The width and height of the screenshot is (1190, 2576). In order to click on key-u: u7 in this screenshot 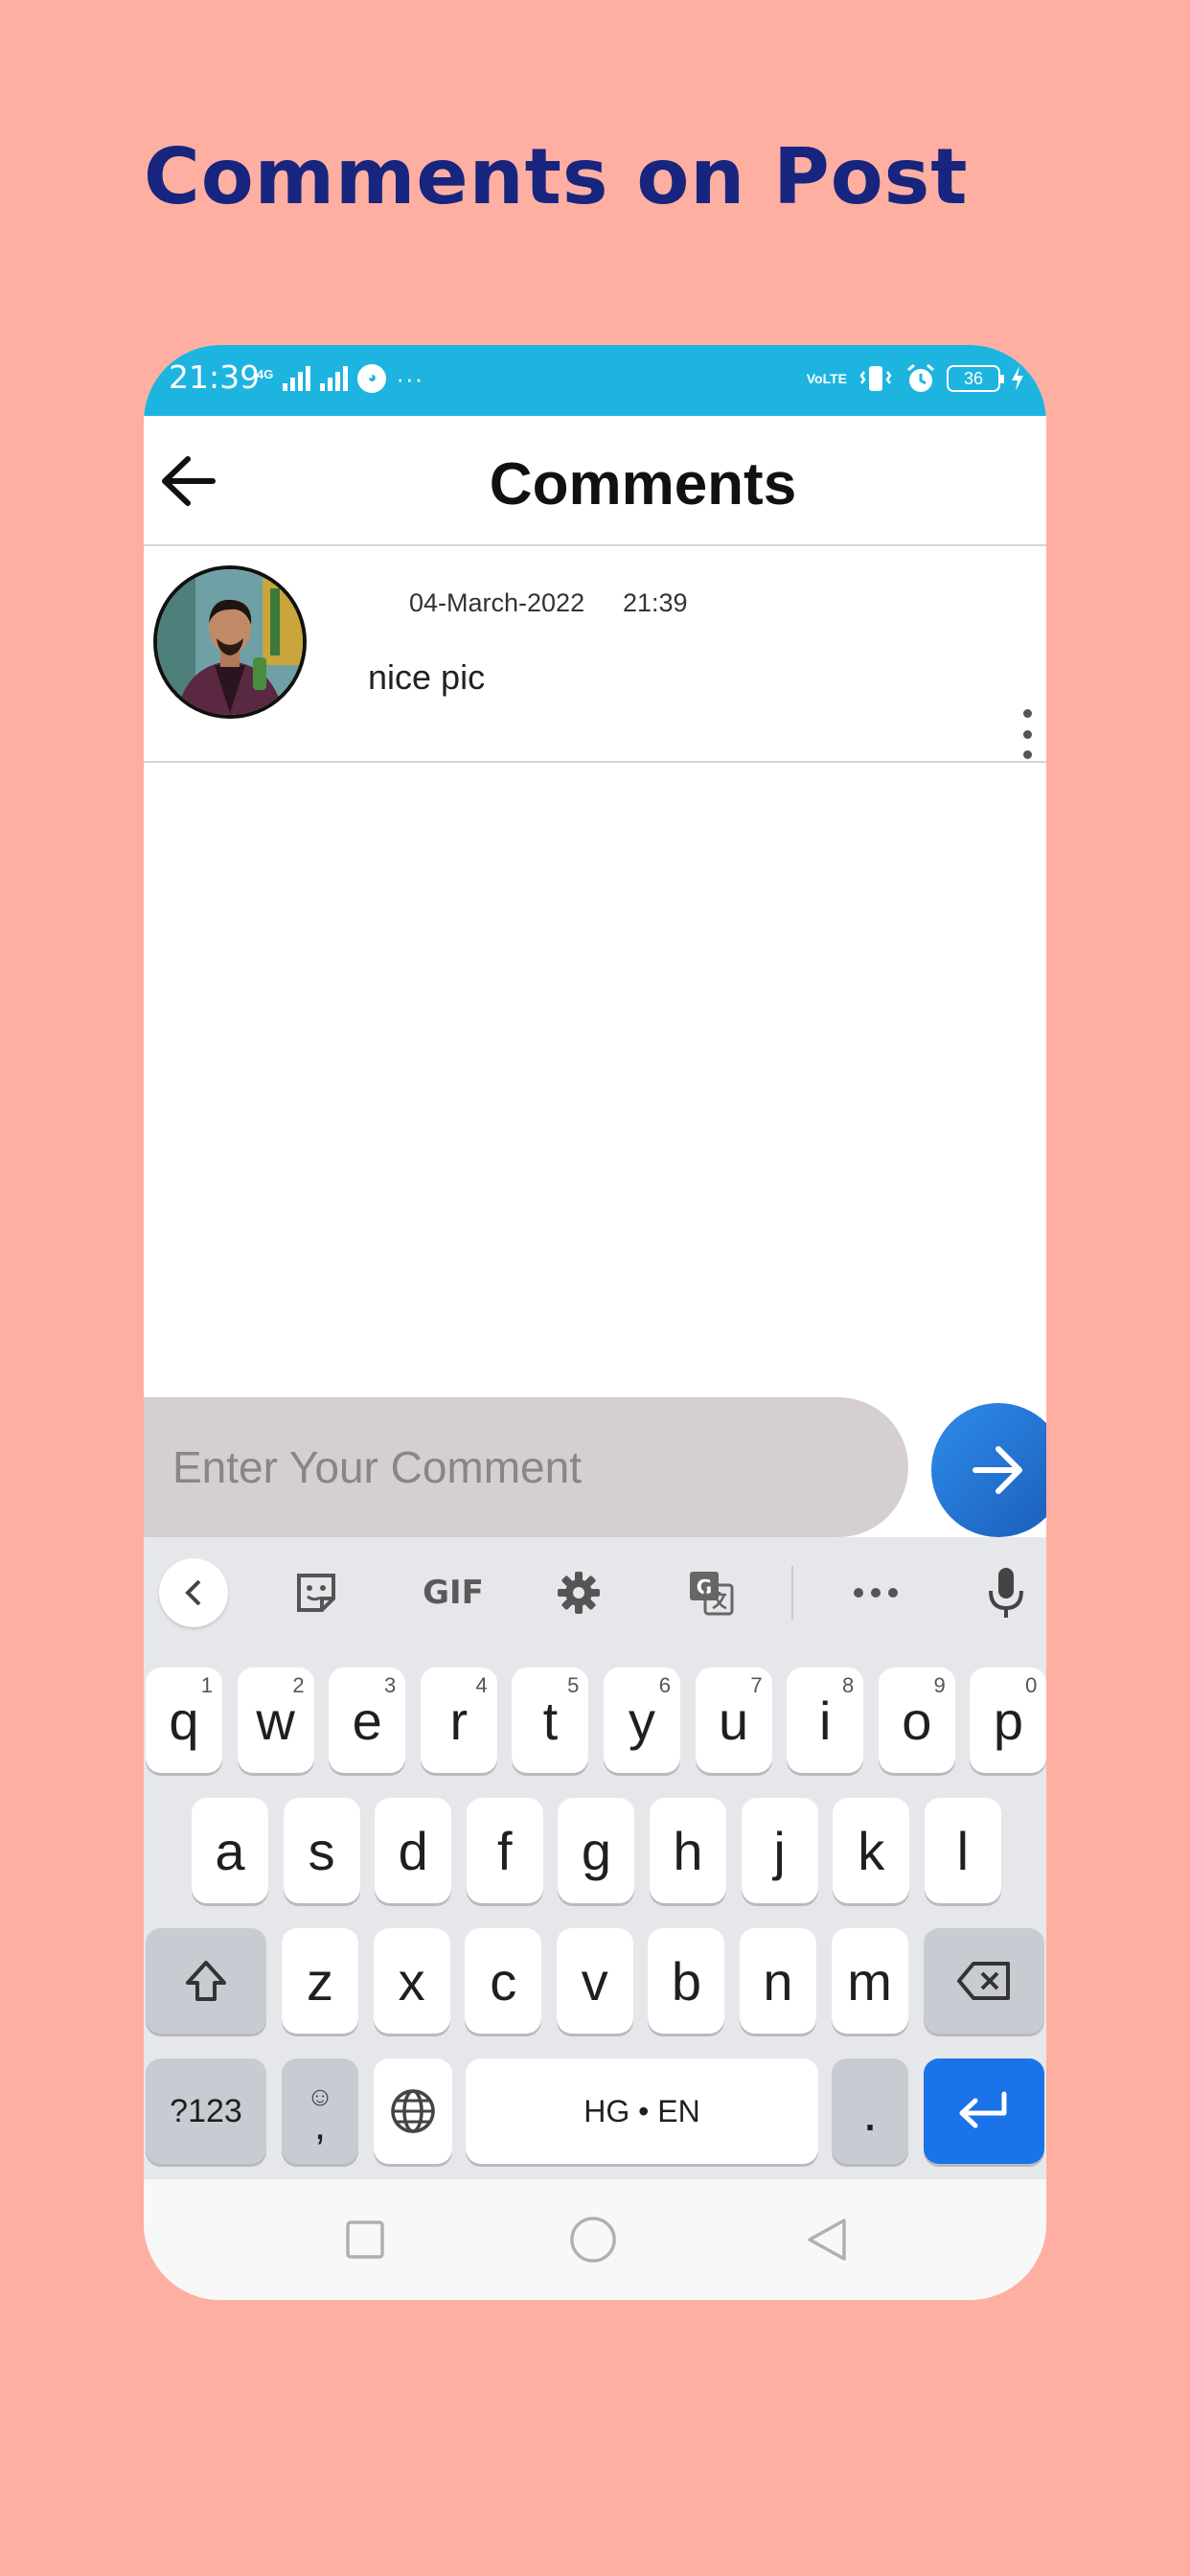, I will do `click(733, 1720)`.